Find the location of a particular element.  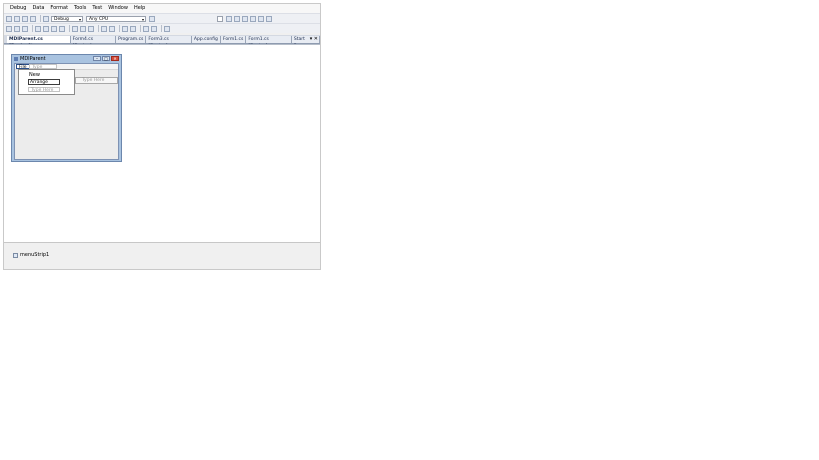

platform-value: Any CPU is located at coordinates (99, 19).